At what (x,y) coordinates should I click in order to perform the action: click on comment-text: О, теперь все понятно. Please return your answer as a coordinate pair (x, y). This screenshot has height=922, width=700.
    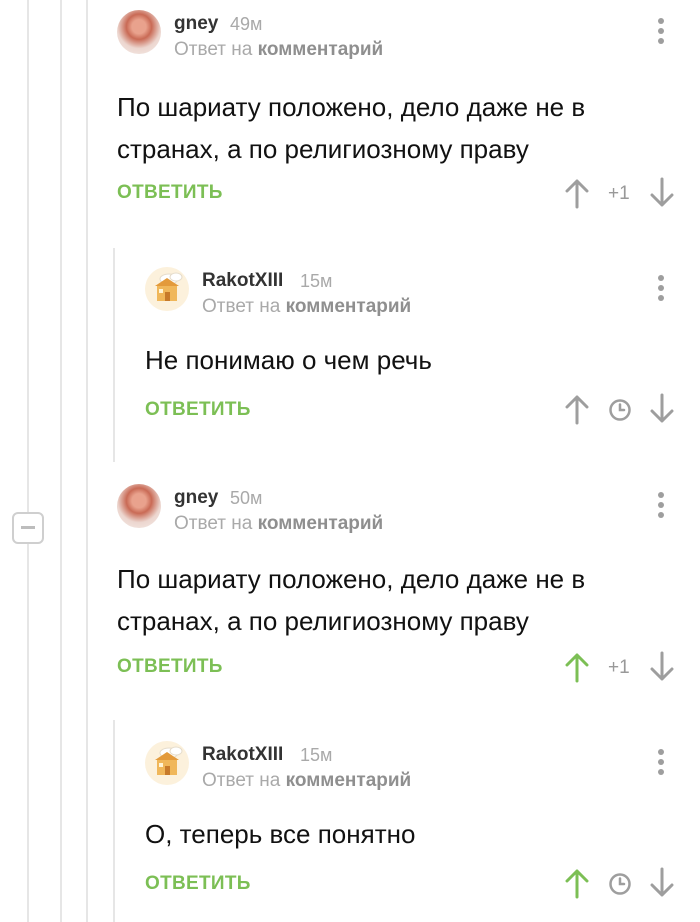
    Looking at the image, I should click on (280, 834).